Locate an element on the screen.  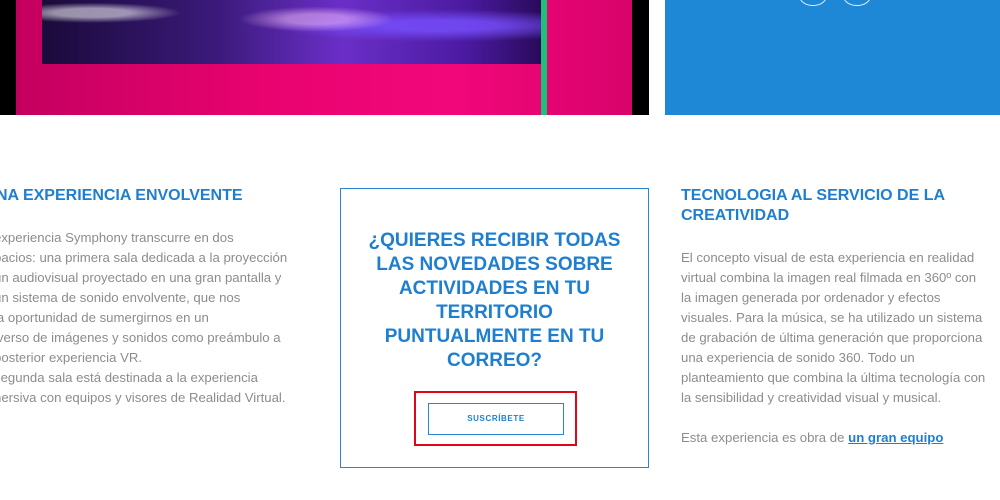
hero-photo is located at coordinates (292, 32).